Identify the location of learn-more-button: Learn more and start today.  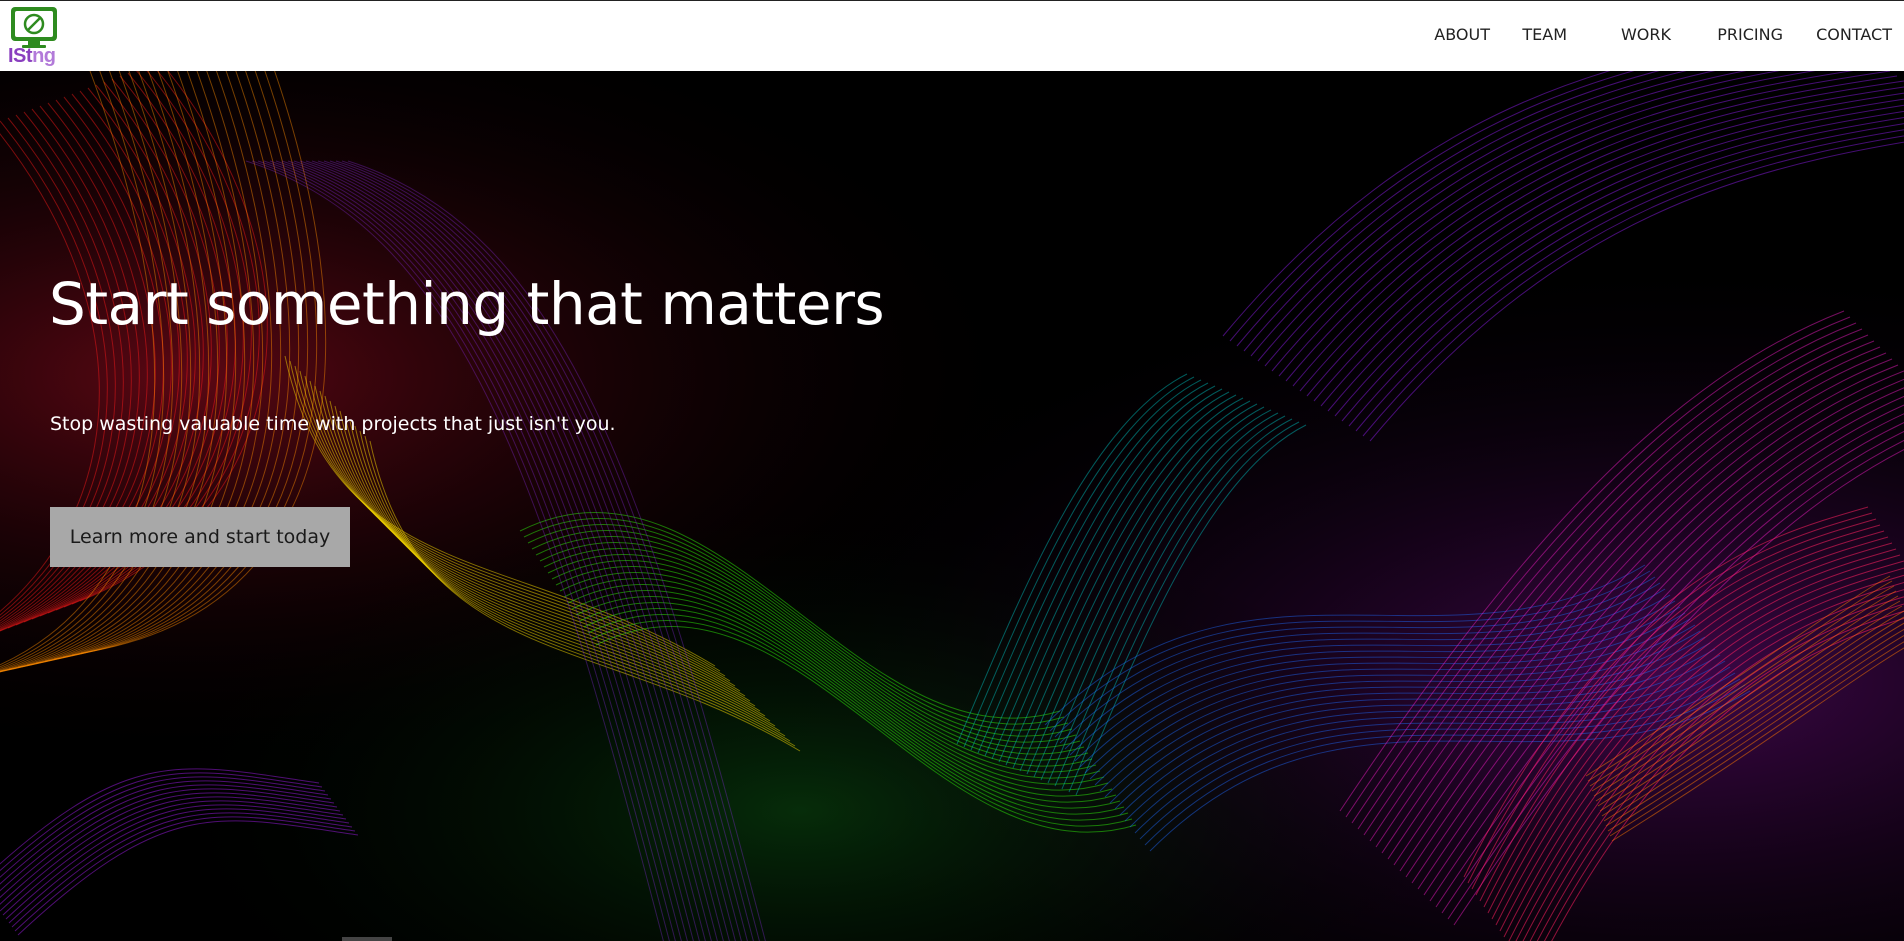
(200, 537).